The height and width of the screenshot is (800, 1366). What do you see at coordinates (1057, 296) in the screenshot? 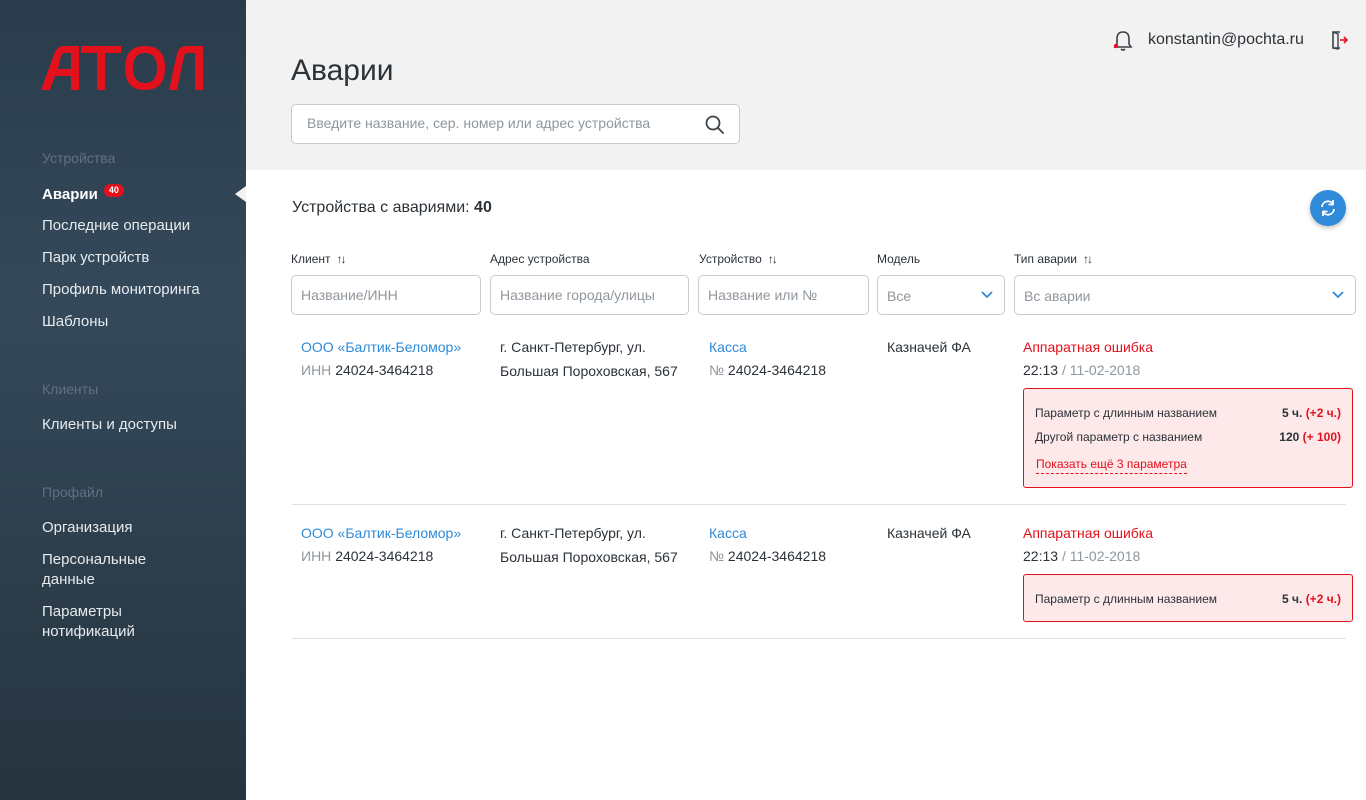
I see `alarm-type-select-value: Вс аварии` at bounding box center [1057, 296].